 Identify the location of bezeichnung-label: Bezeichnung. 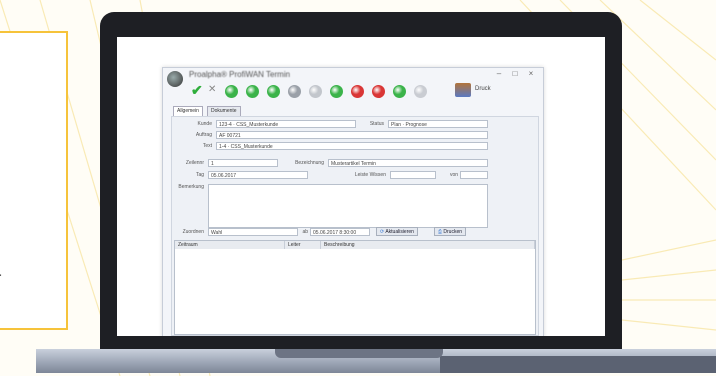
(309, 163).